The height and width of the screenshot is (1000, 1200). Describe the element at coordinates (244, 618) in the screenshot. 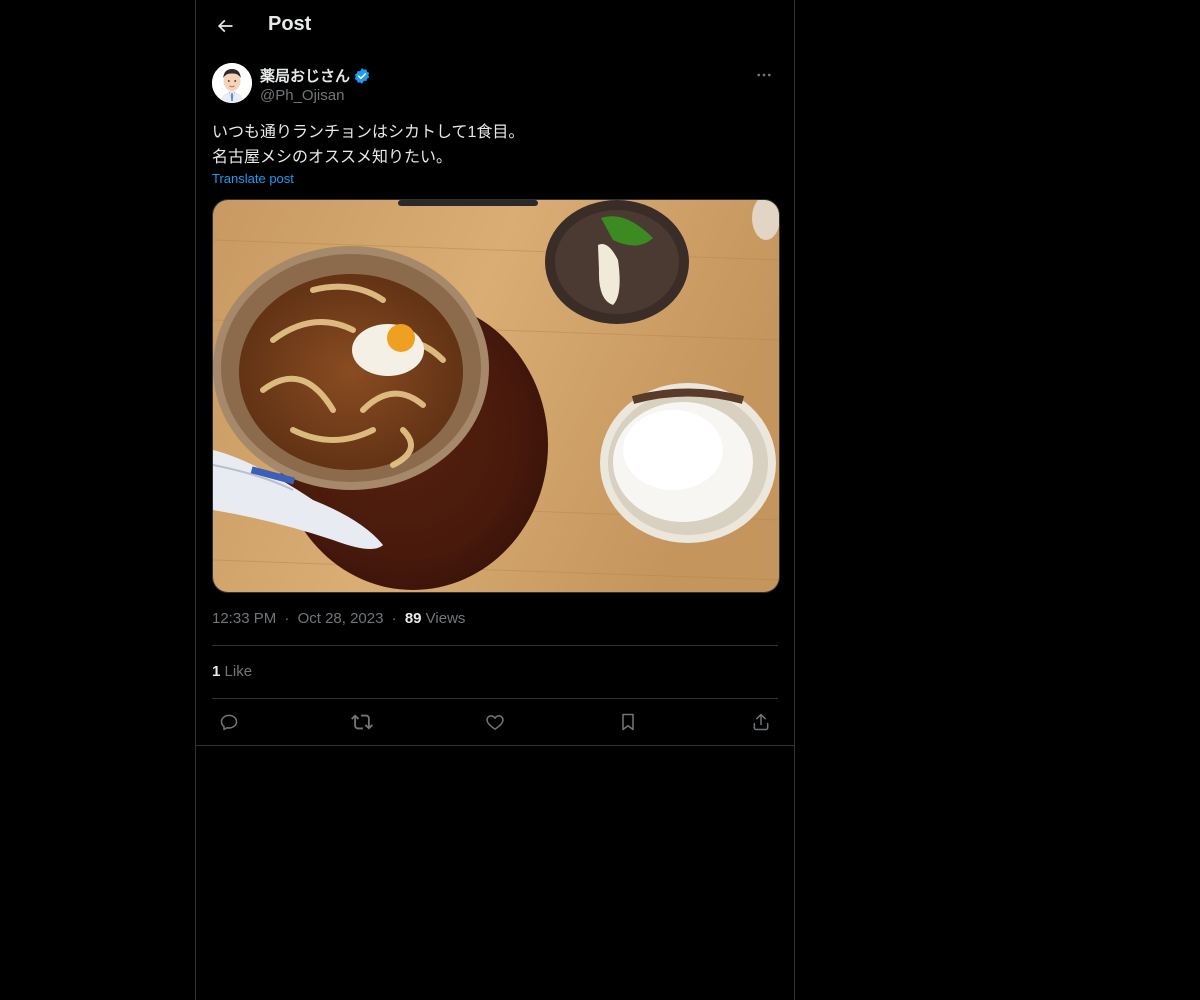

I see `post-time: 12:33 PM` at that location.